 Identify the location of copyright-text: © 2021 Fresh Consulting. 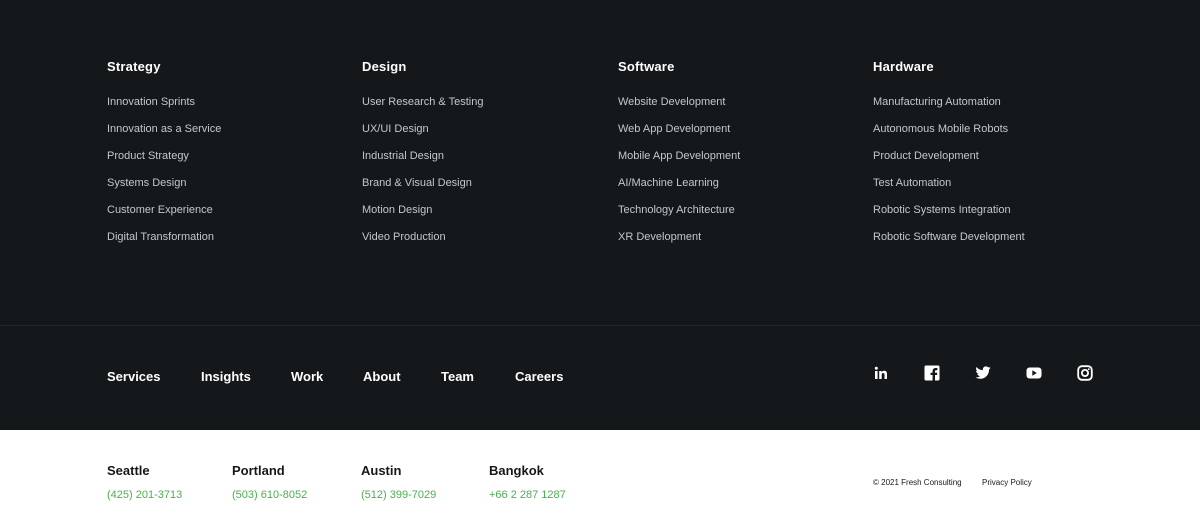
(917, 482).